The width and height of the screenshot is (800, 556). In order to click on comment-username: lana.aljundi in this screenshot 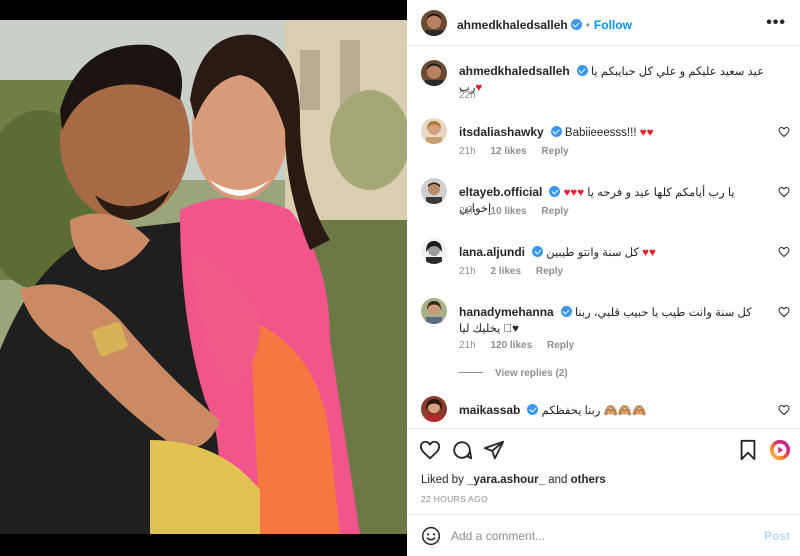, I will do `click(492, 252)`.